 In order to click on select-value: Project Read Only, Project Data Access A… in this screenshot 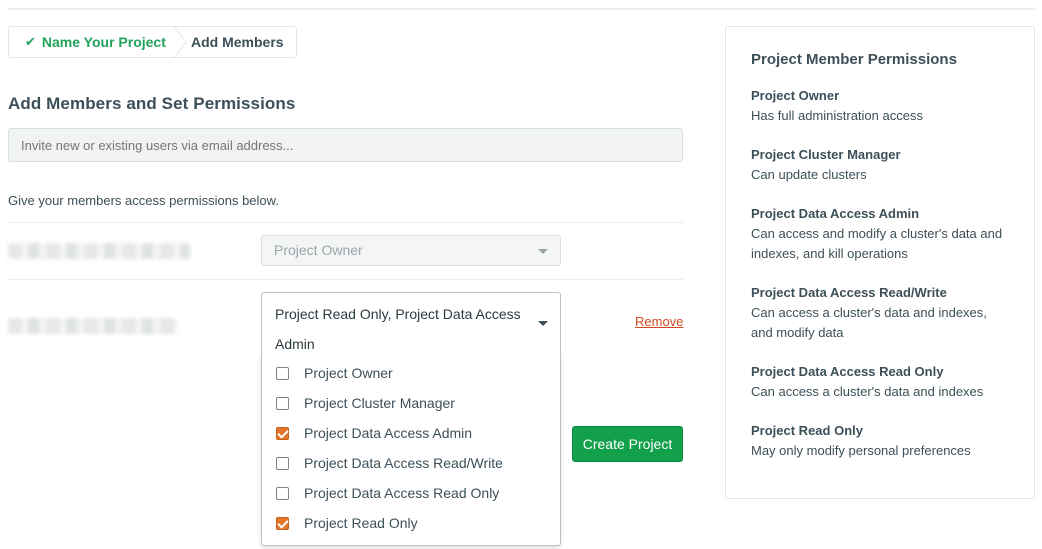, I will do `click(398, 329)`.